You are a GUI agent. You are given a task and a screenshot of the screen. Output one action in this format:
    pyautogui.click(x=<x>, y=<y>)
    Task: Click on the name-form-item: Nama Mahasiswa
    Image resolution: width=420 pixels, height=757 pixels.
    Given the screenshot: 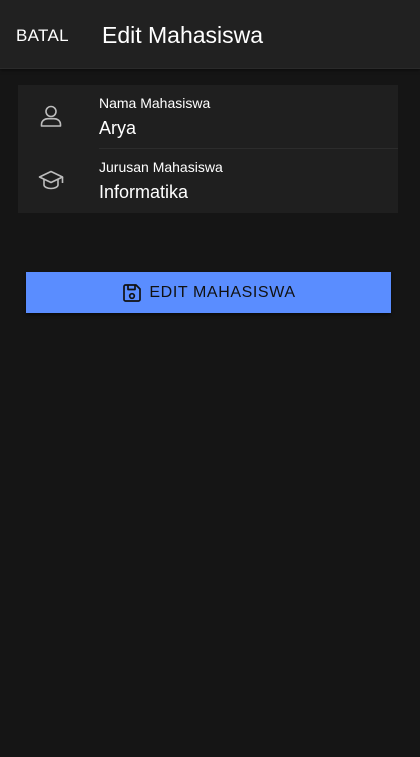 What is the action you would take?
    pyautogui.click(x=208, y=117)
    